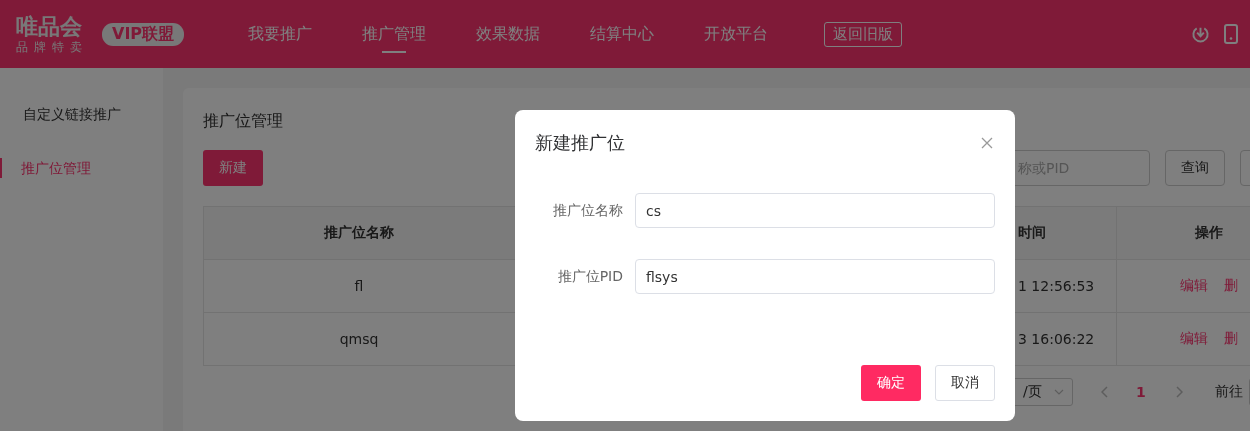 The width and height of the screenshot is (1250, 431). I want to click on nav-tab: 推广管理, so click(394, 34).